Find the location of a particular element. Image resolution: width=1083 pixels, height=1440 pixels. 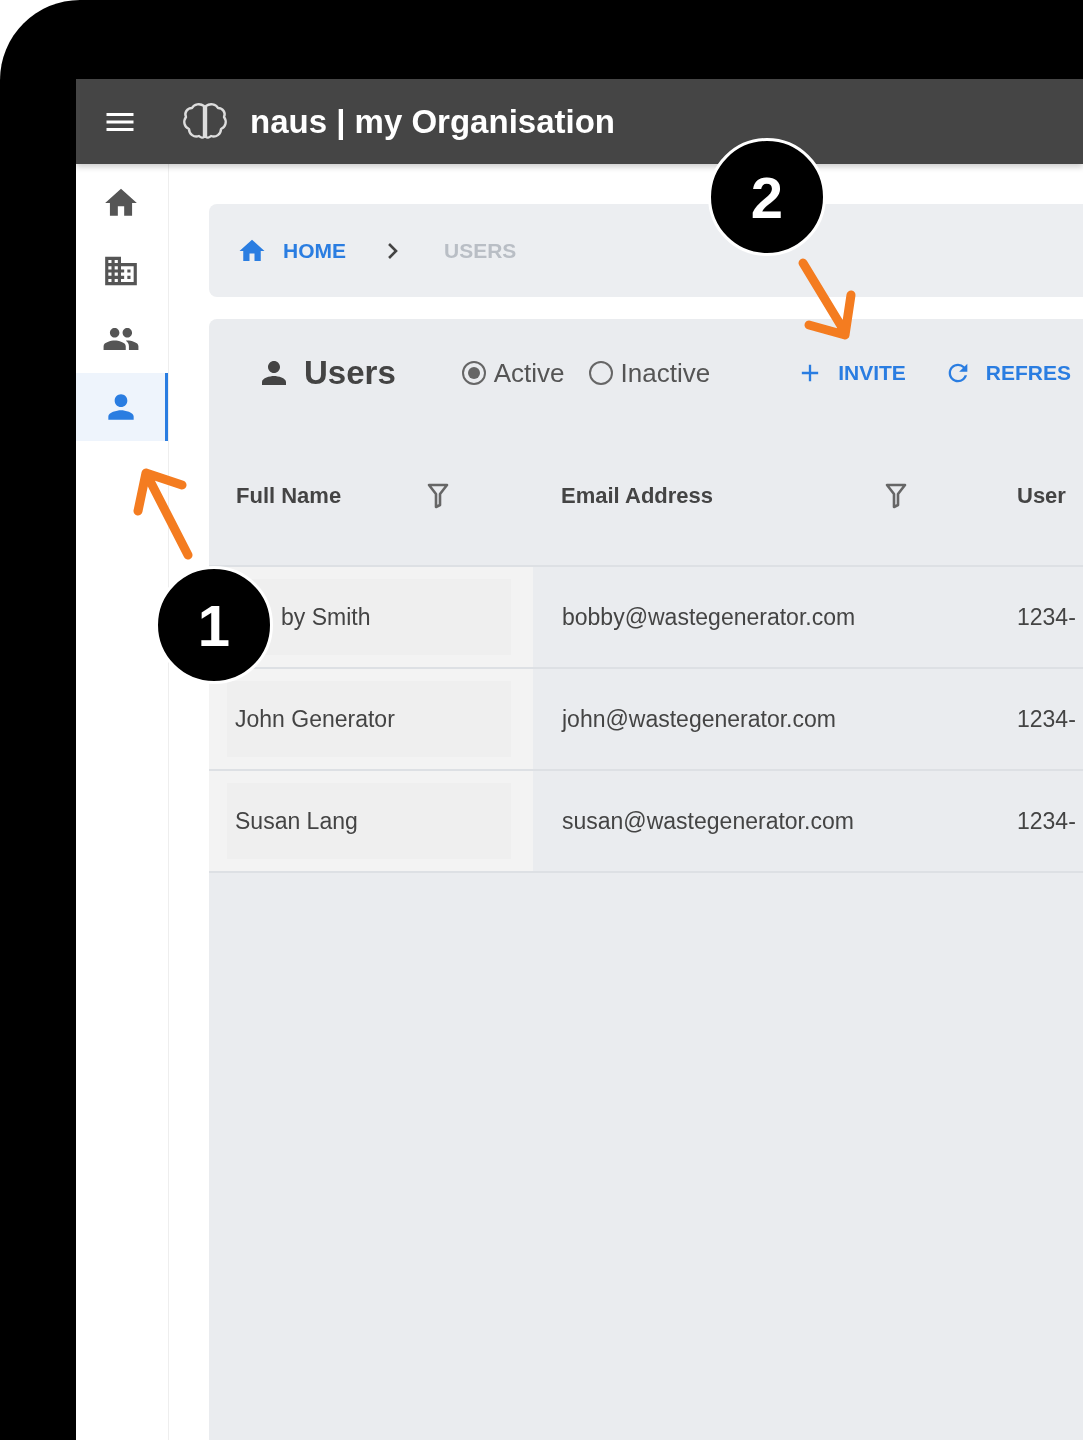

column-header: User is located at coordinates (1041, 496).